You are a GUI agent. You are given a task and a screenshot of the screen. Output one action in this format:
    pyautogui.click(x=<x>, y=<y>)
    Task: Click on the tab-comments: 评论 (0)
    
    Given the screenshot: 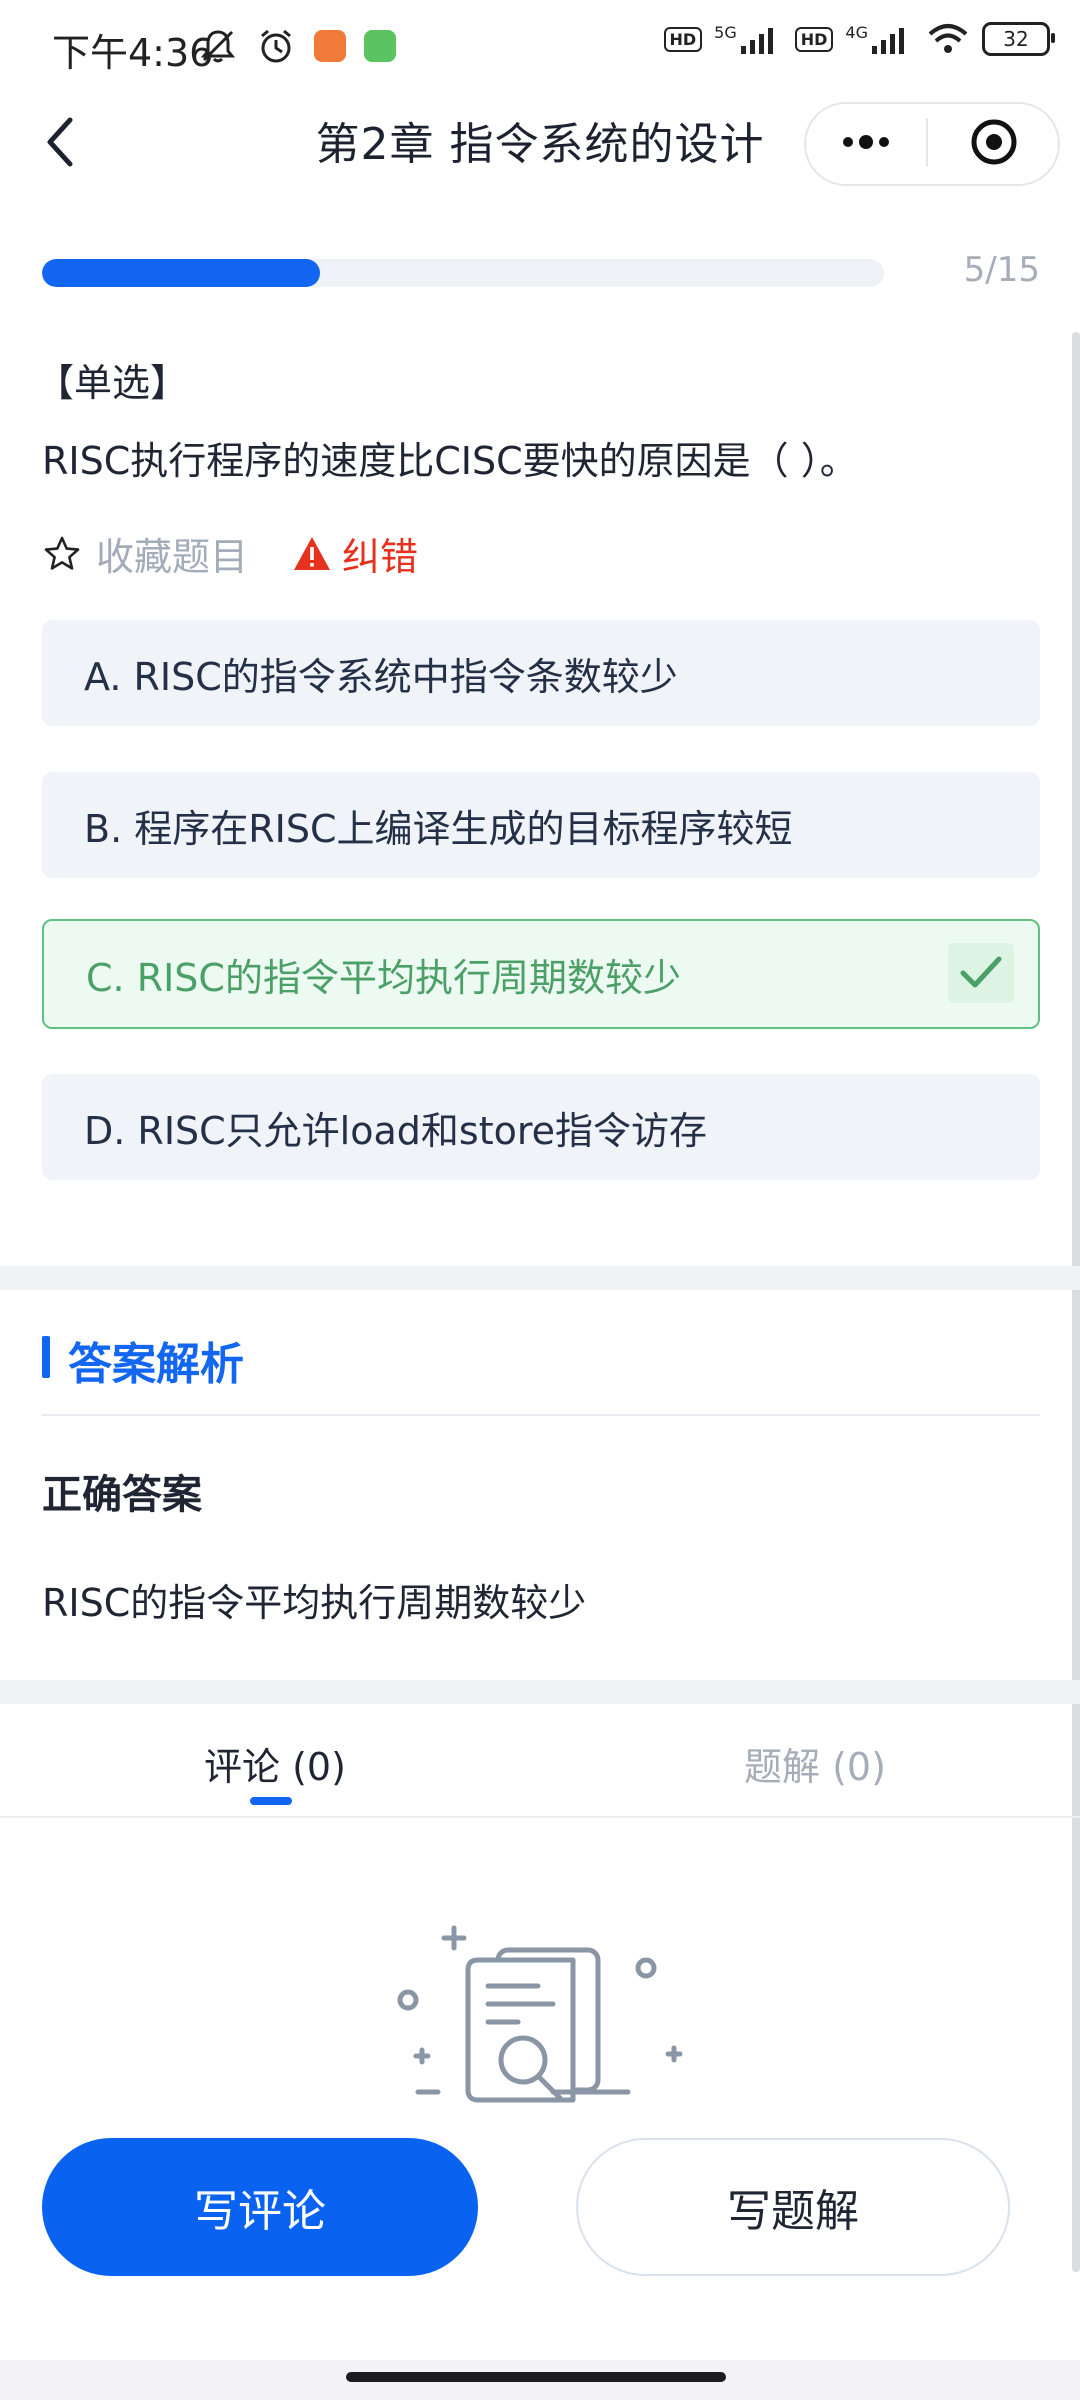 What is the action you would take?
    pyautogui.click(x=275, y=1763)
    